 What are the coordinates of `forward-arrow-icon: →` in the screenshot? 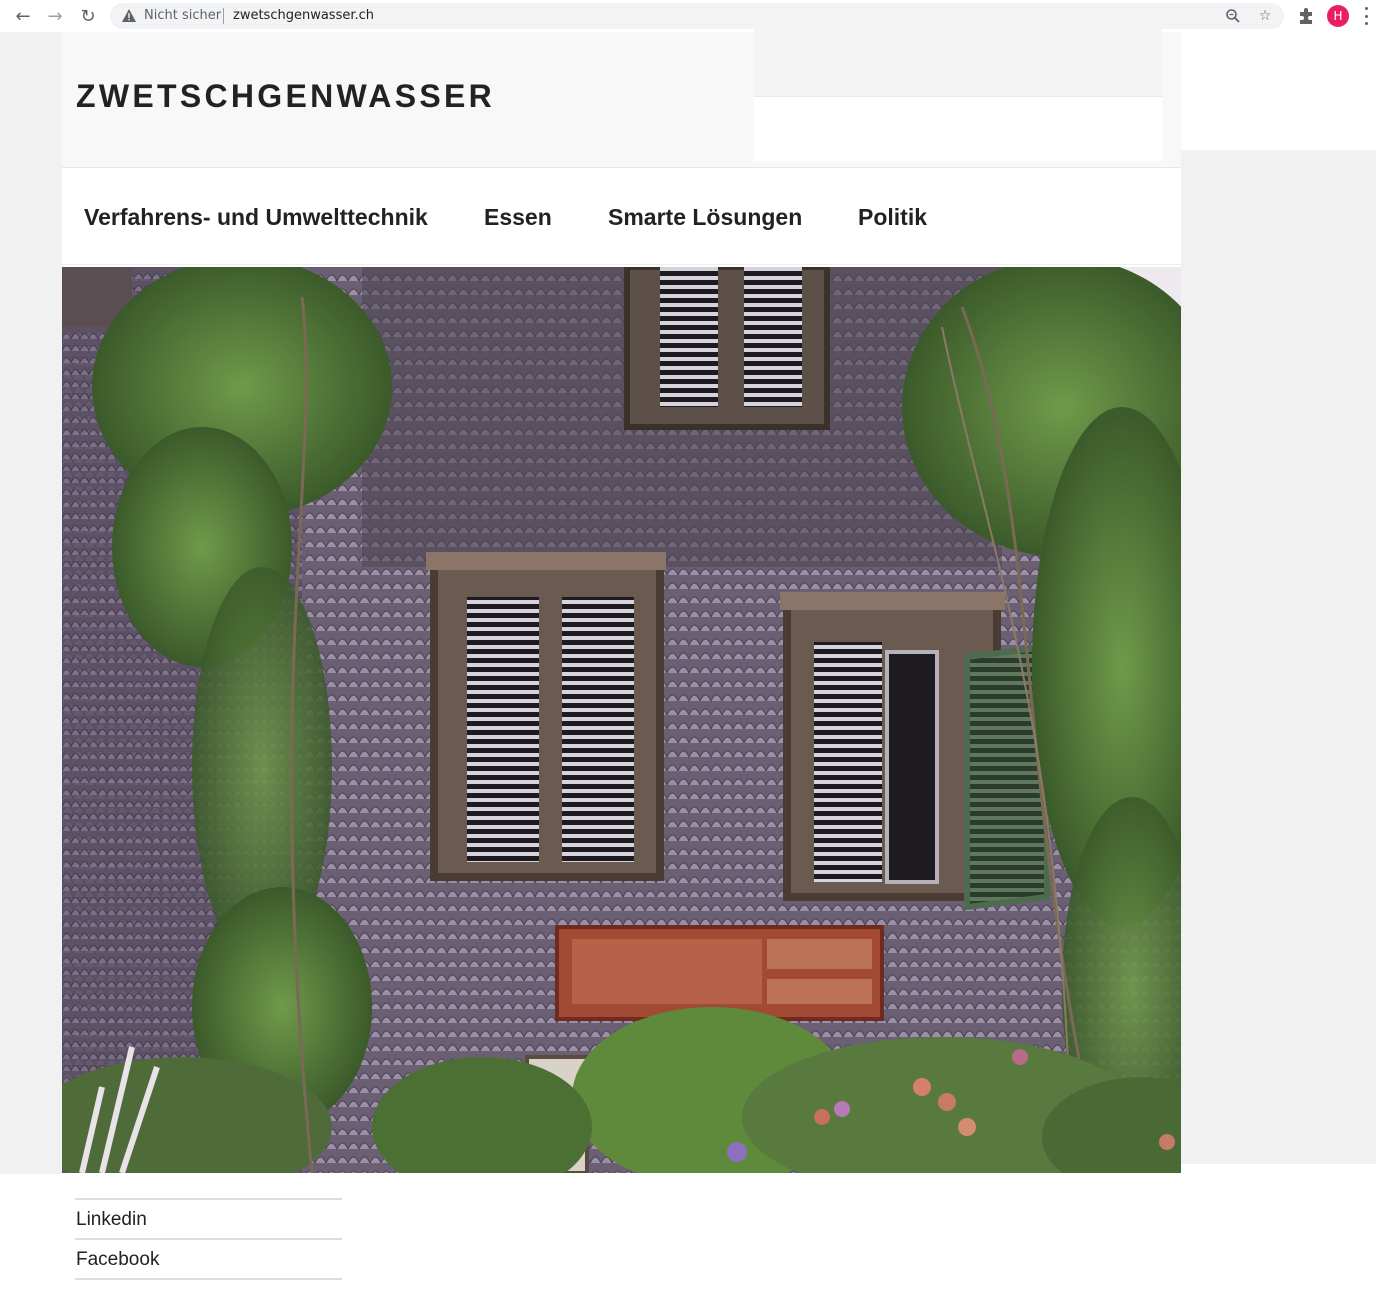 It's located at (55, 16).